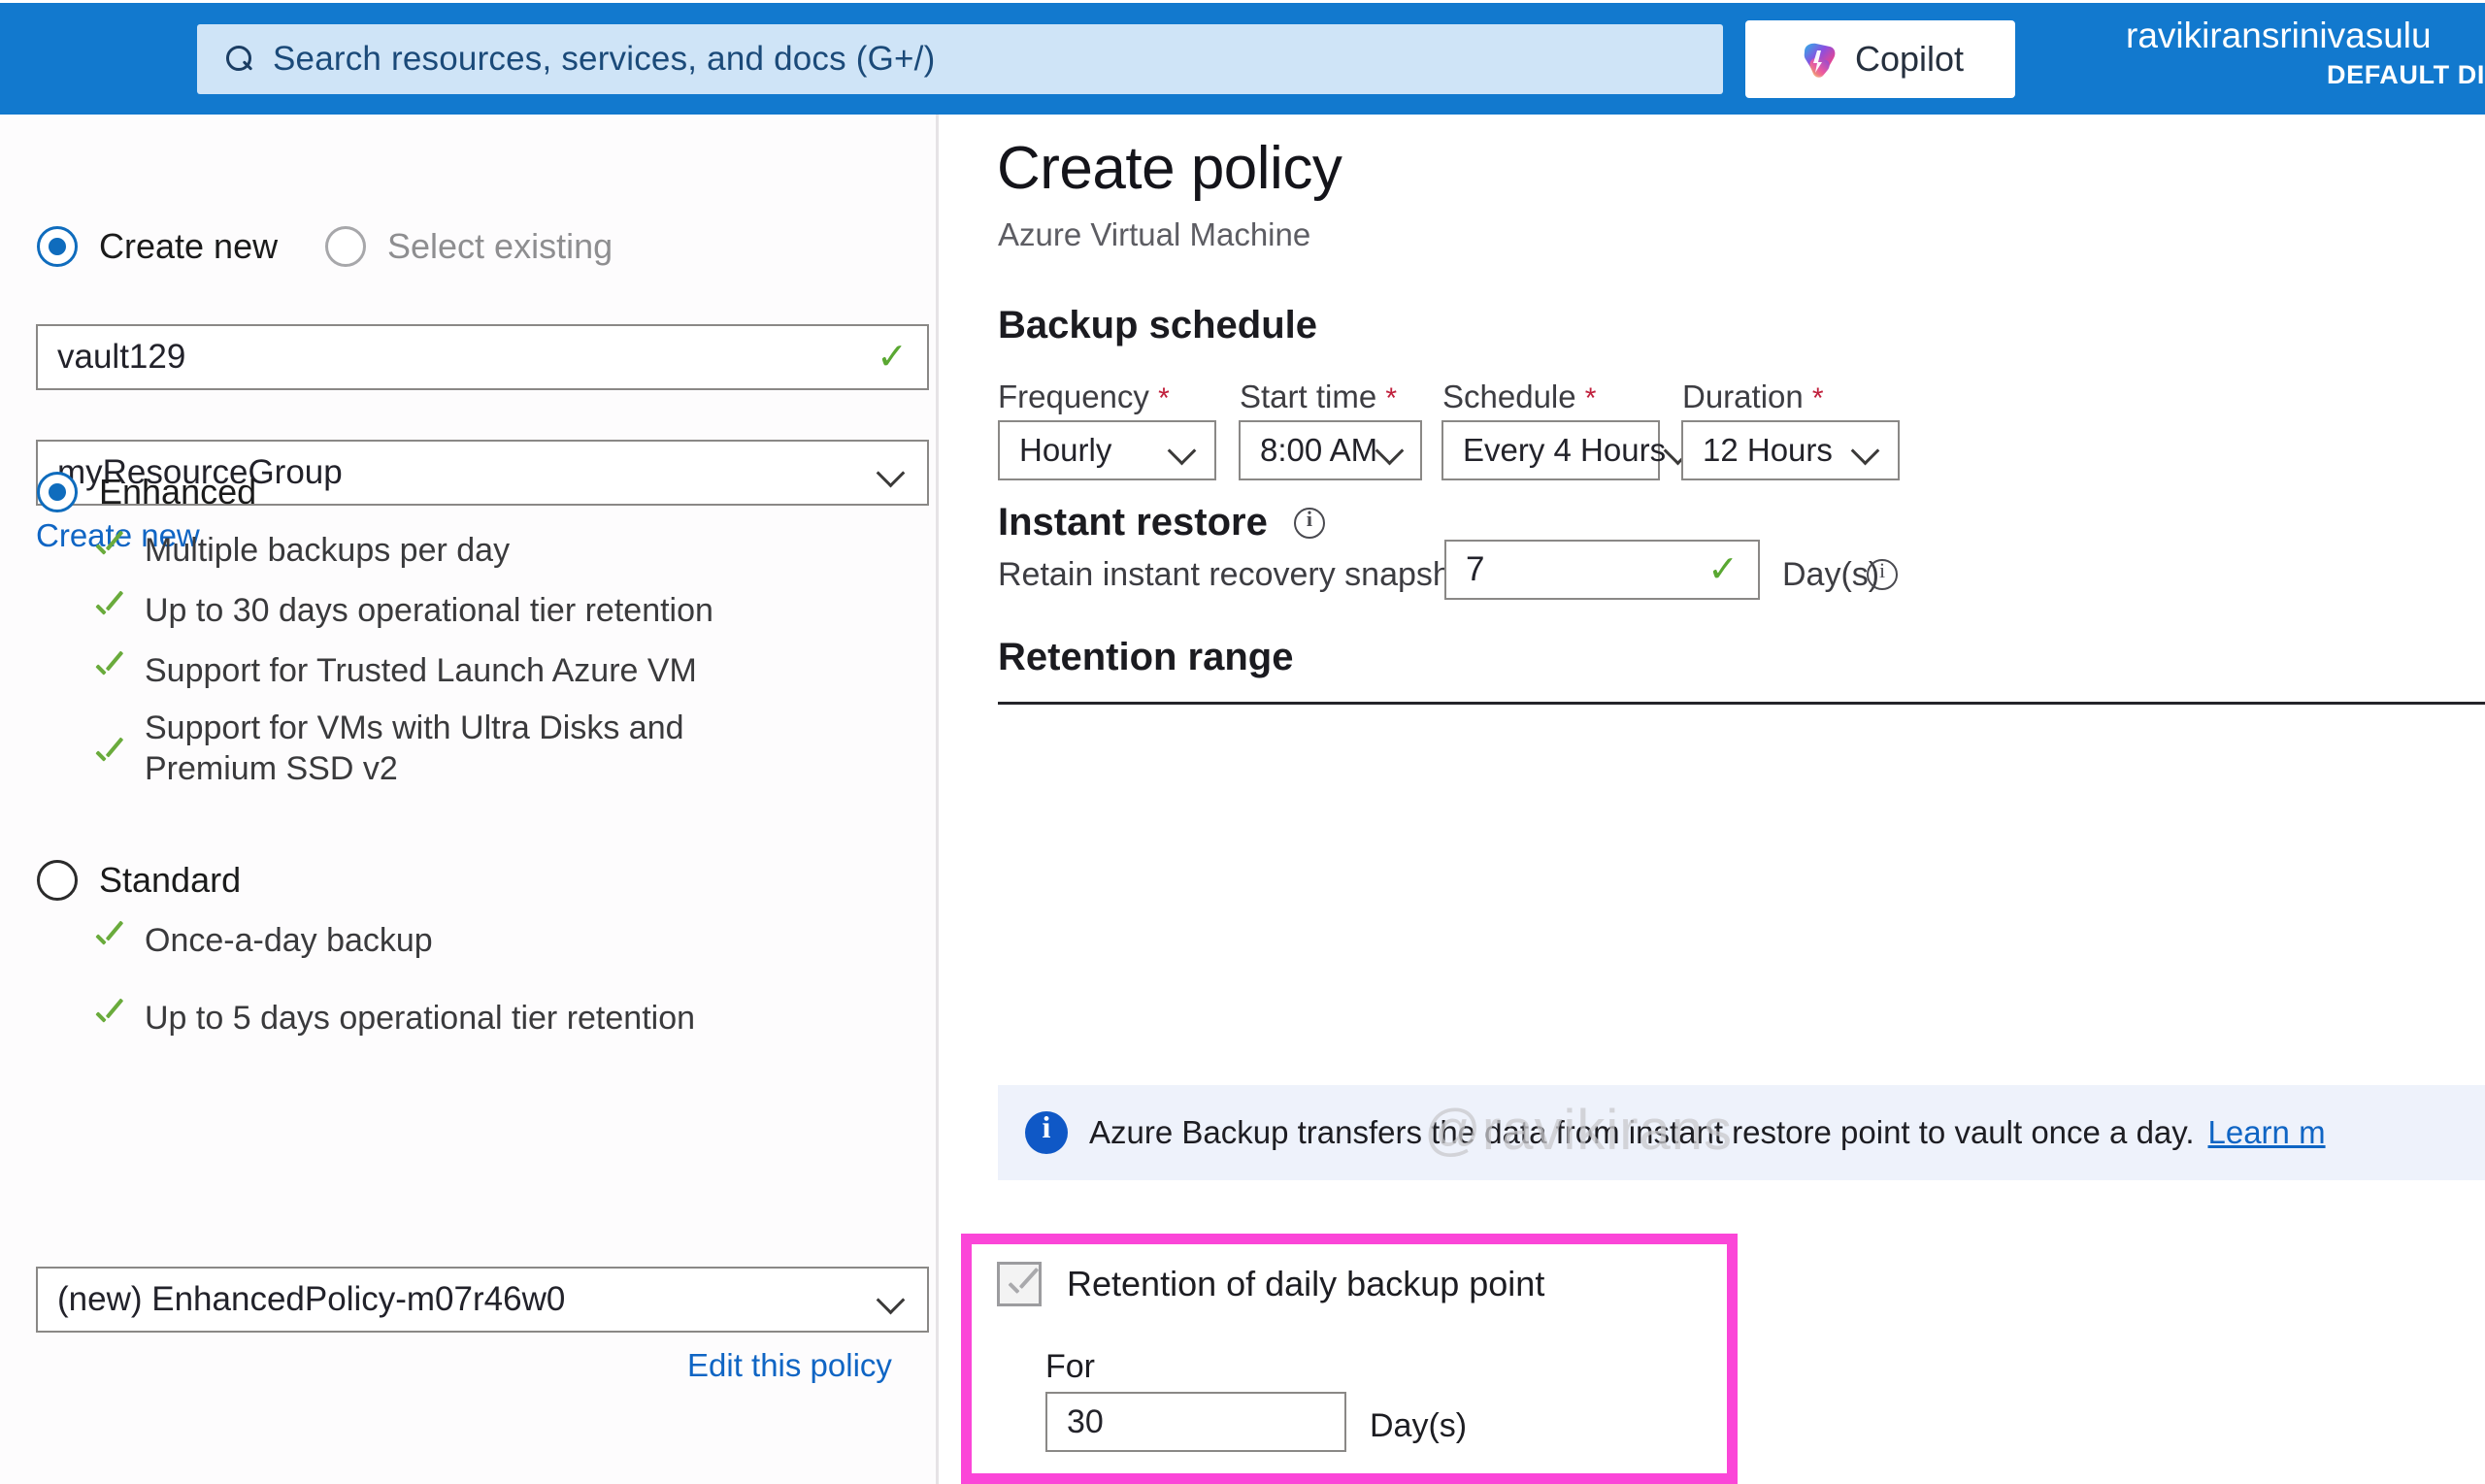 The height and width of the screenshot is (1484, 2485). What do you see at coordinates (1170, 168) in the screenshot?
I see `page-title: Create policy` at bounding box center [1170, 168].